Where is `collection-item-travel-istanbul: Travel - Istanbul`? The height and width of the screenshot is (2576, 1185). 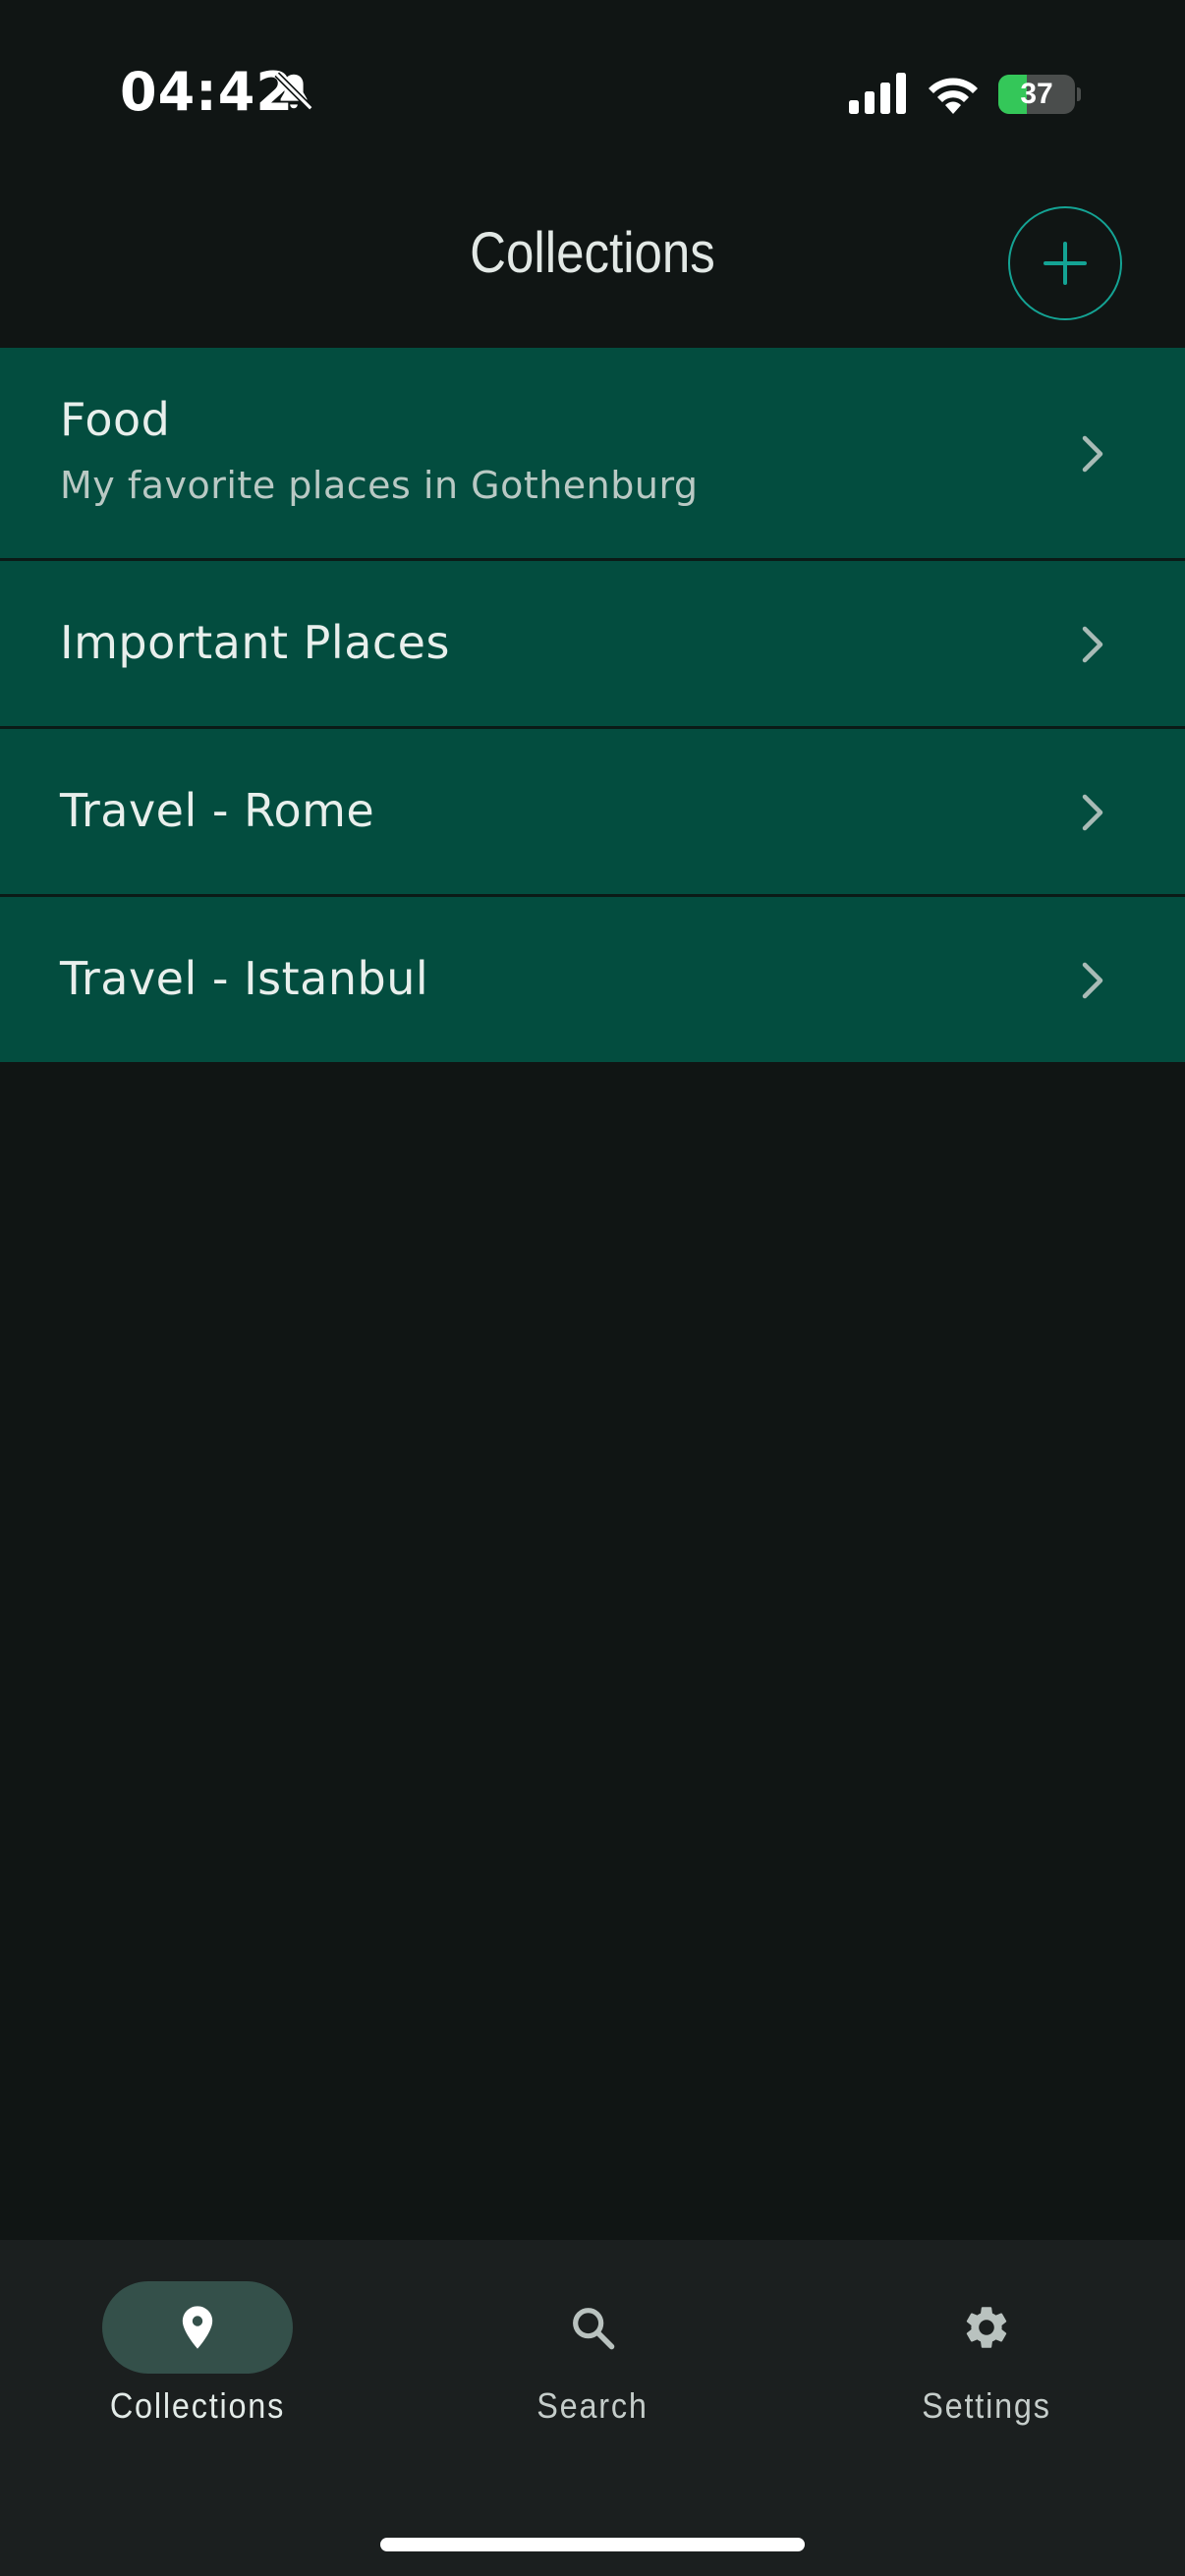 collection-item-travel-istanbul: Travel - Istanbul is located at coordinates (592, 979).